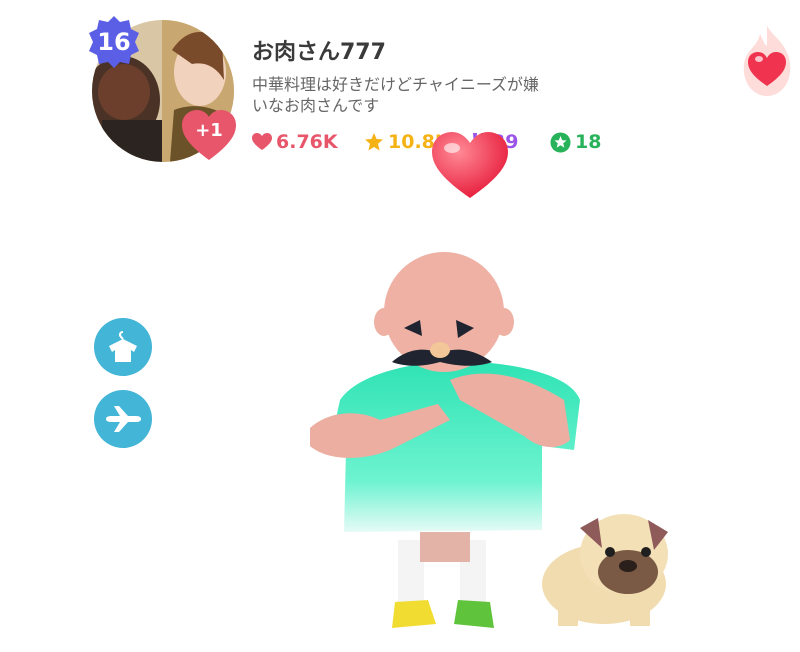  I want to click on outfit-button, so click(123, 347).